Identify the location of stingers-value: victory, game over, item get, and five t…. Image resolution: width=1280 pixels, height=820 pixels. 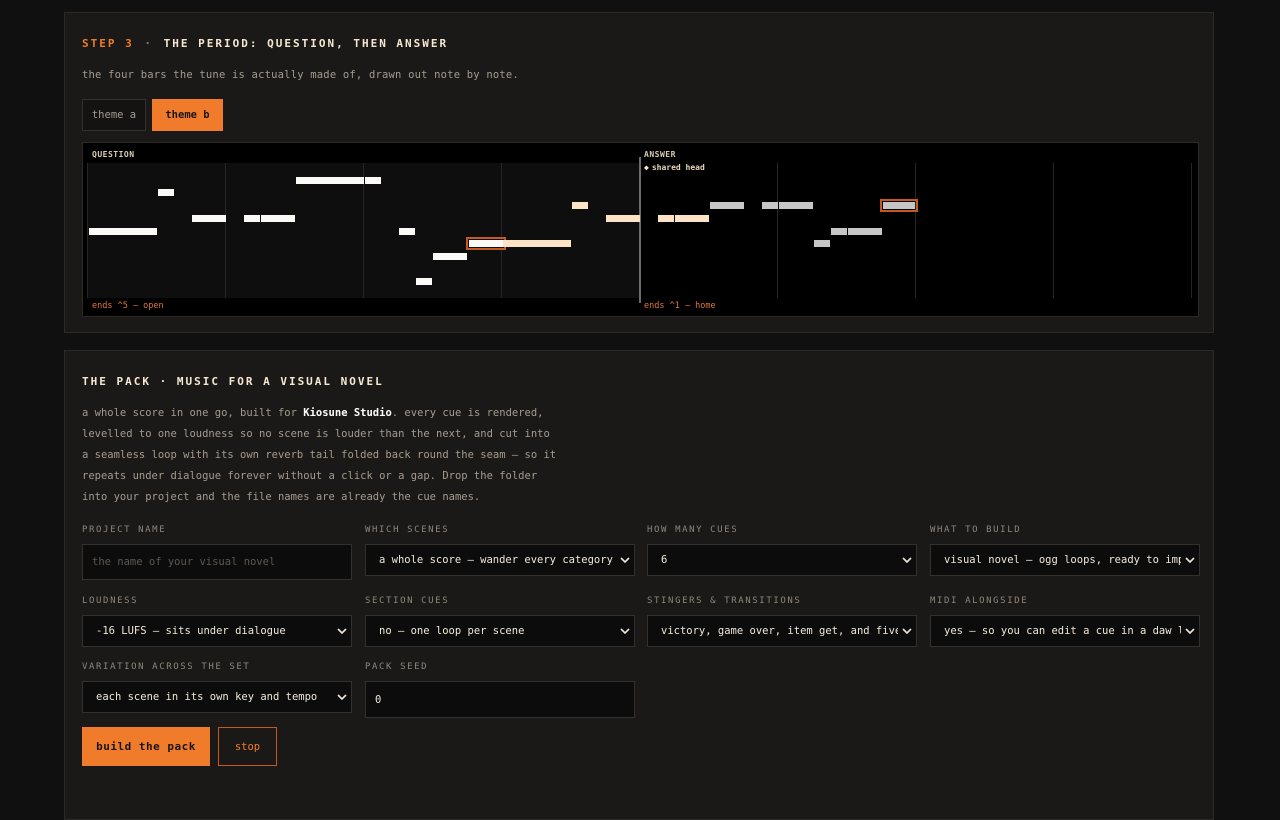
(779, 631).